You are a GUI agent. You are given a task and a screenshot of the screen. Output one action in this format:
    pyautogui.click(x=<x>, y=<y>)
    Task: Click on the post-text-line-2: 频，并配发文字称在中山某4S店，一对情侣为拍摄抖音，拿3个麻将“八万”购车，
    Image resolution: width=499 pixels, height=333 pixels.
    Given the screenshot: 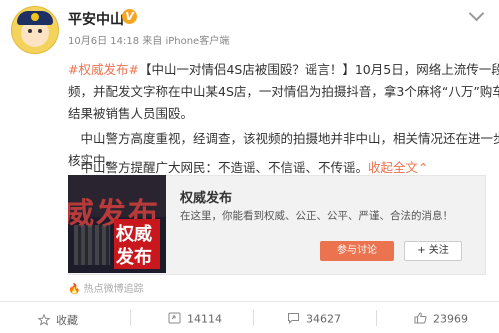 What is the action you would take?
    pyautogui.click(x=283, y=91)
    